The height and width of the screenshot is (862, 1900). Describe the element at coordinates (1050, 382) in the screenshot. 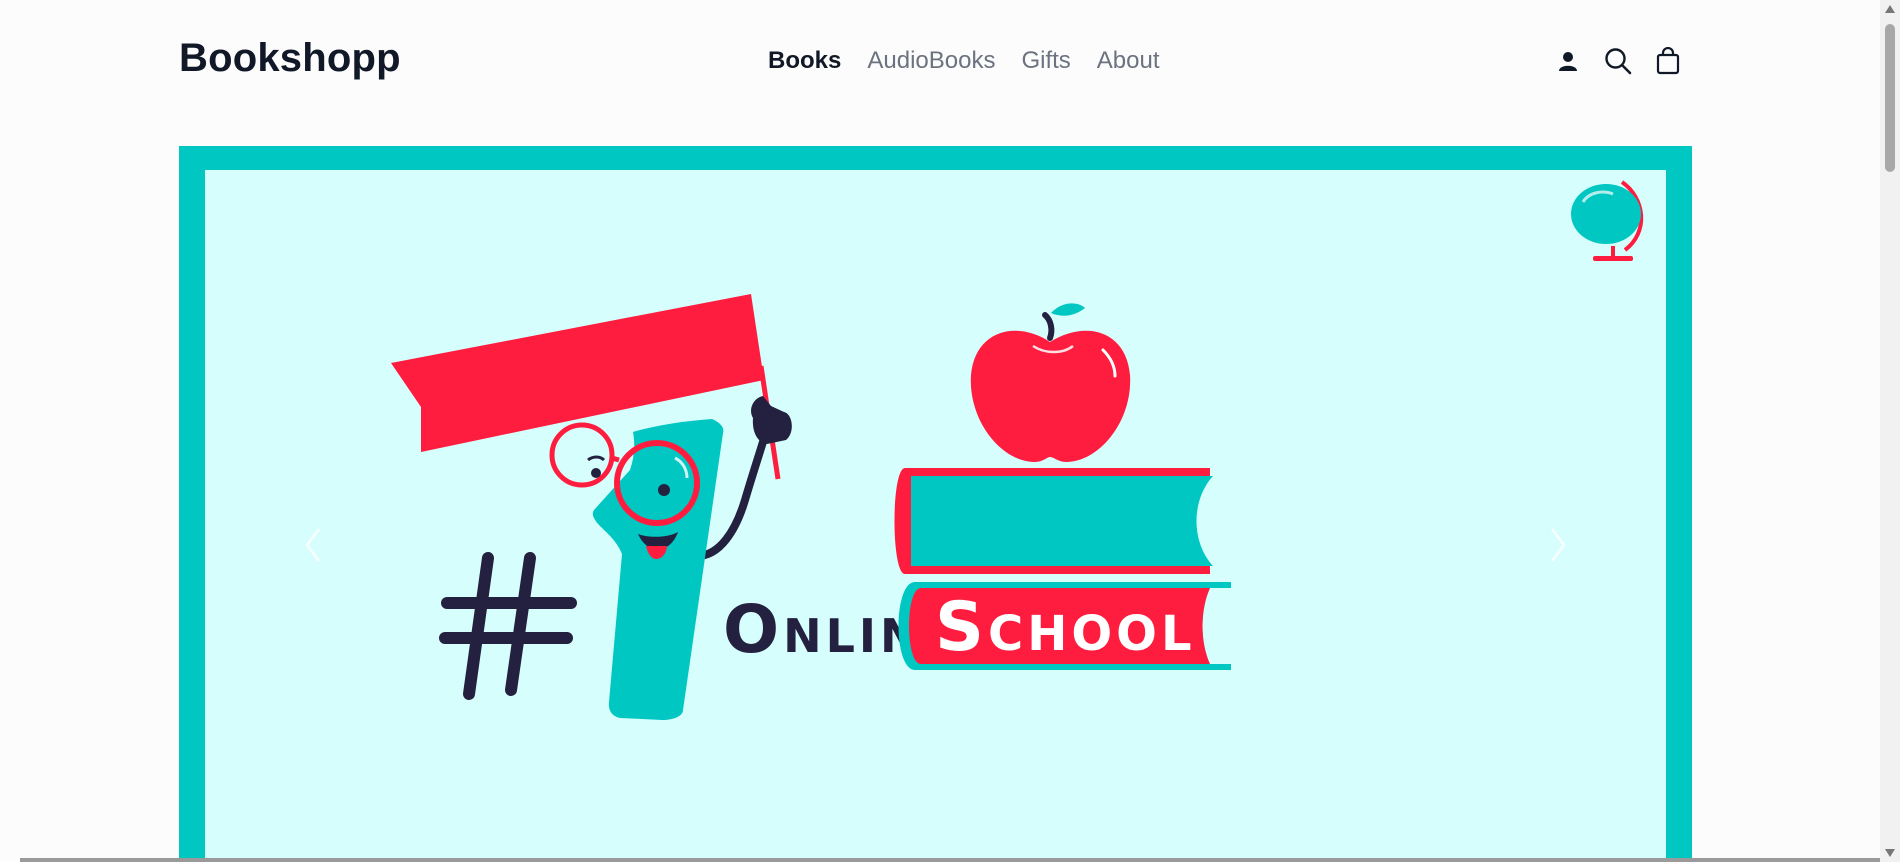

I see `apple-icon` at that location.